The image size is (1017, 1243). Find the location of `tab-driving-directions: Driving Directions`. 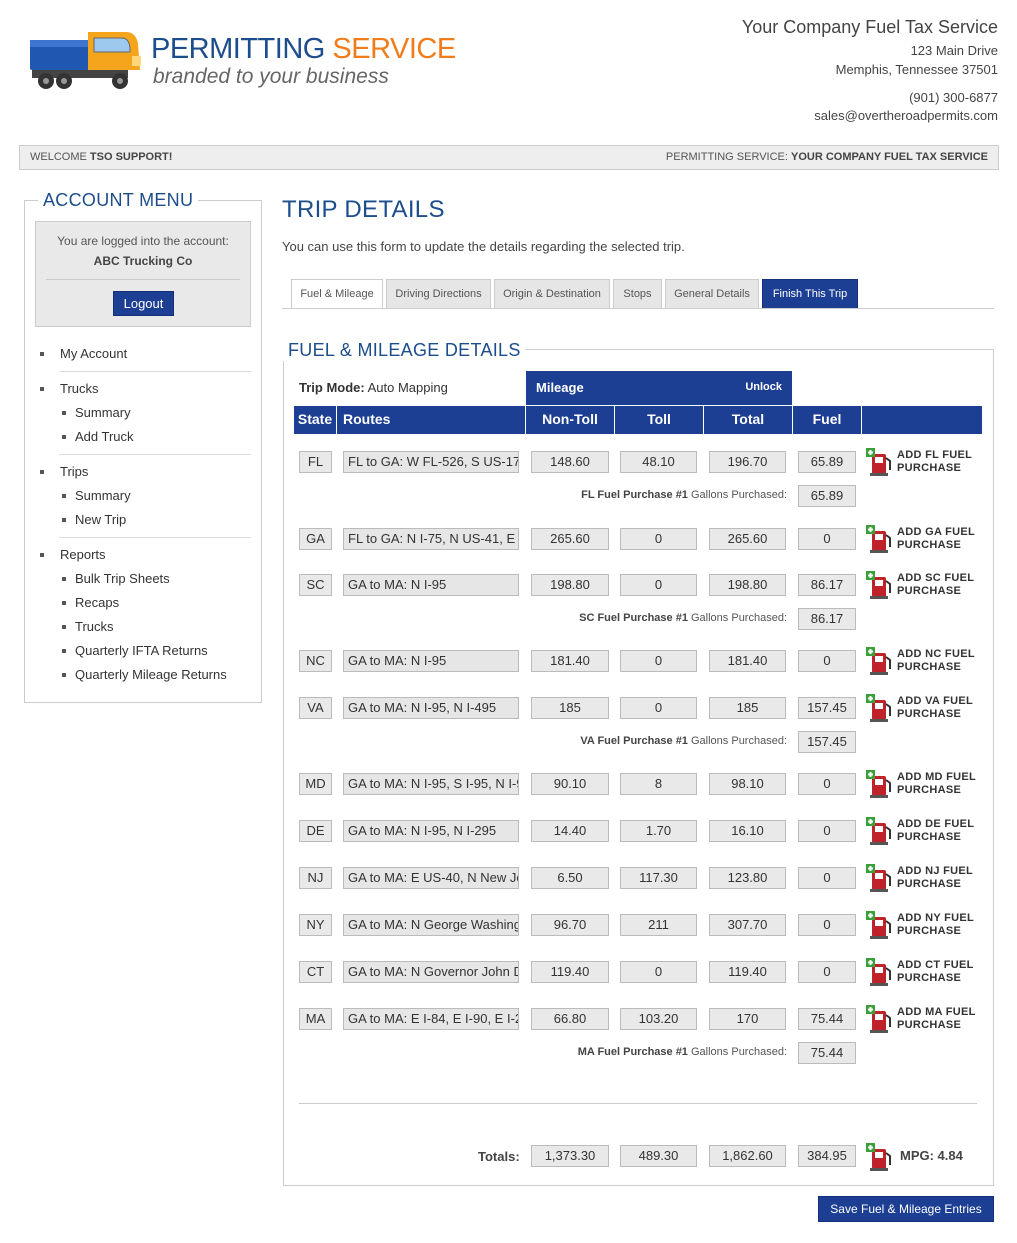

tab-driving-directions: Driving Directions is located at coordinates (438, 294).